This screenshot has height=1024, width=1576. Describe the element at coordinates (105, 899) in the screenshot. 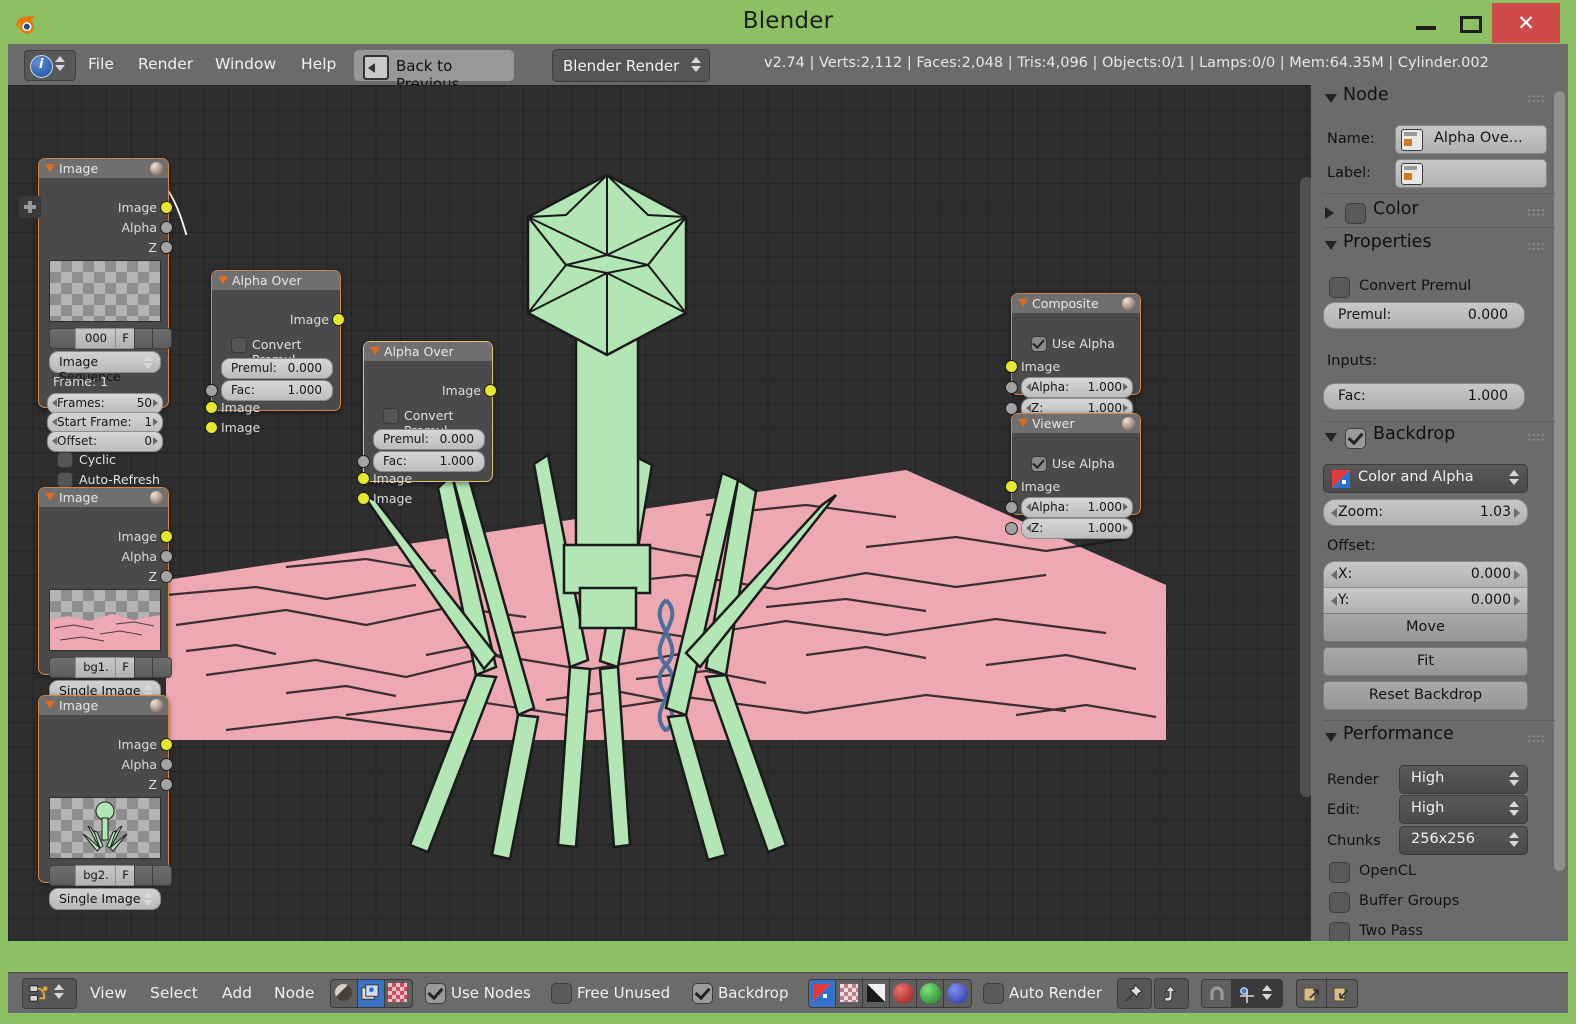

I see `image-source-dropdown: Single Image` at that location.